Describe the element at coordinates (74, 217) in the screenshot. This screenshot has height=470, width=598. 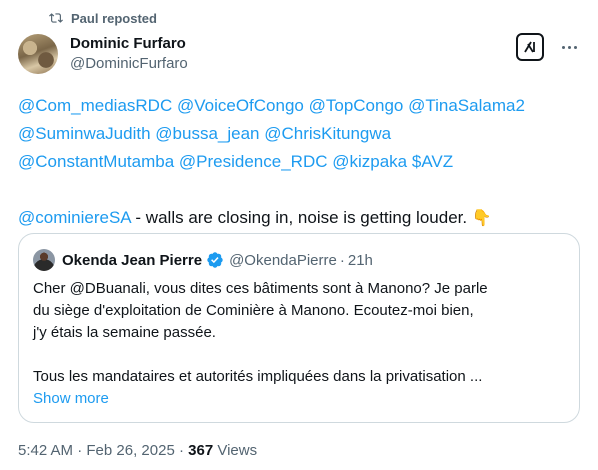
I see `mention-link: @cominiereSA` at that location.